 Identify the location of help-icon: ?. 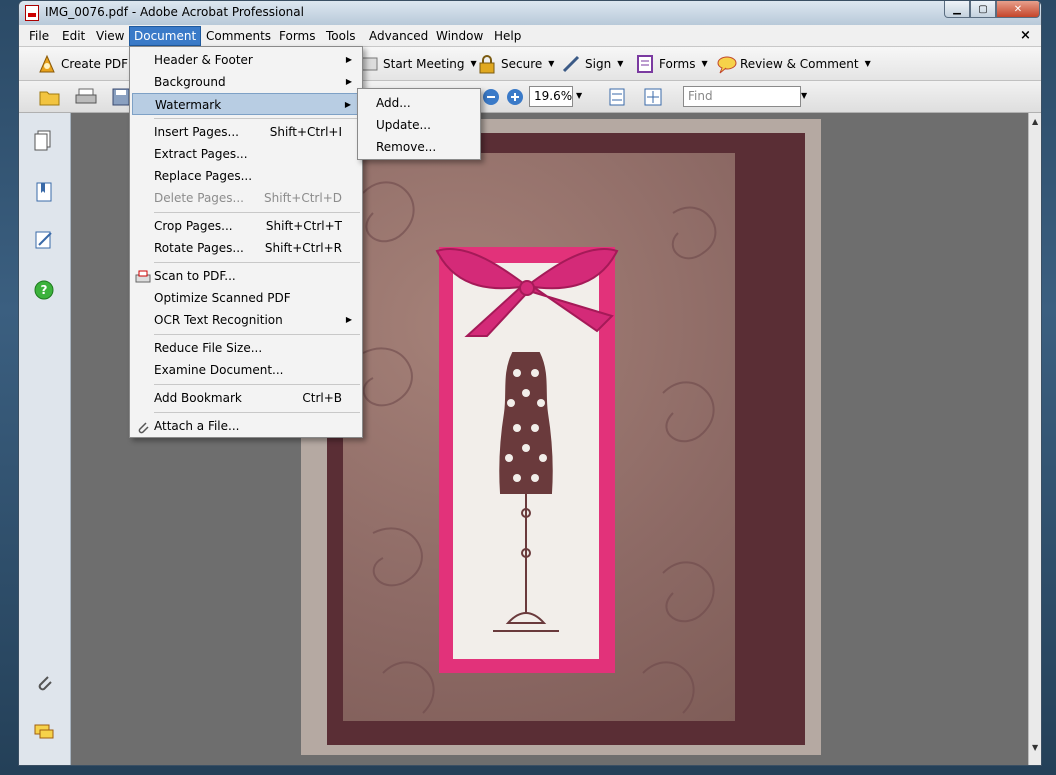
(44, 290).